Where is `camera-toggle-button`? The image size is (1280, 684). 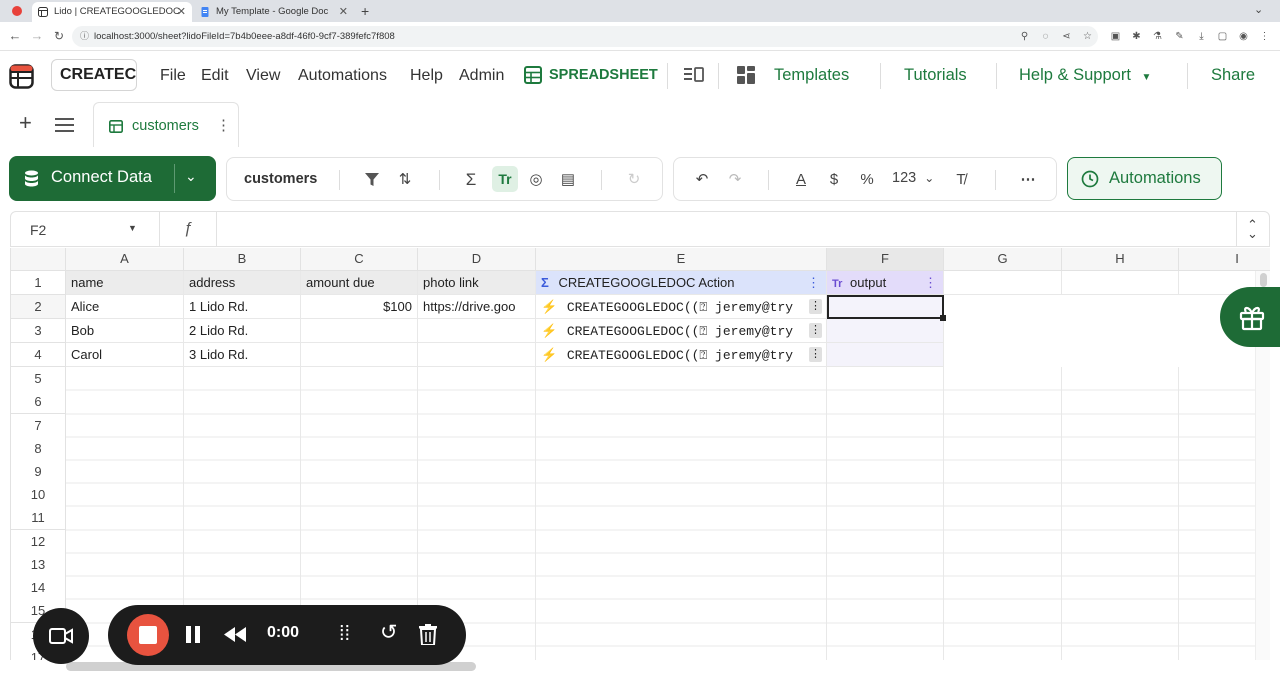 camera-toggle-button is located at coordinates (61, 636).